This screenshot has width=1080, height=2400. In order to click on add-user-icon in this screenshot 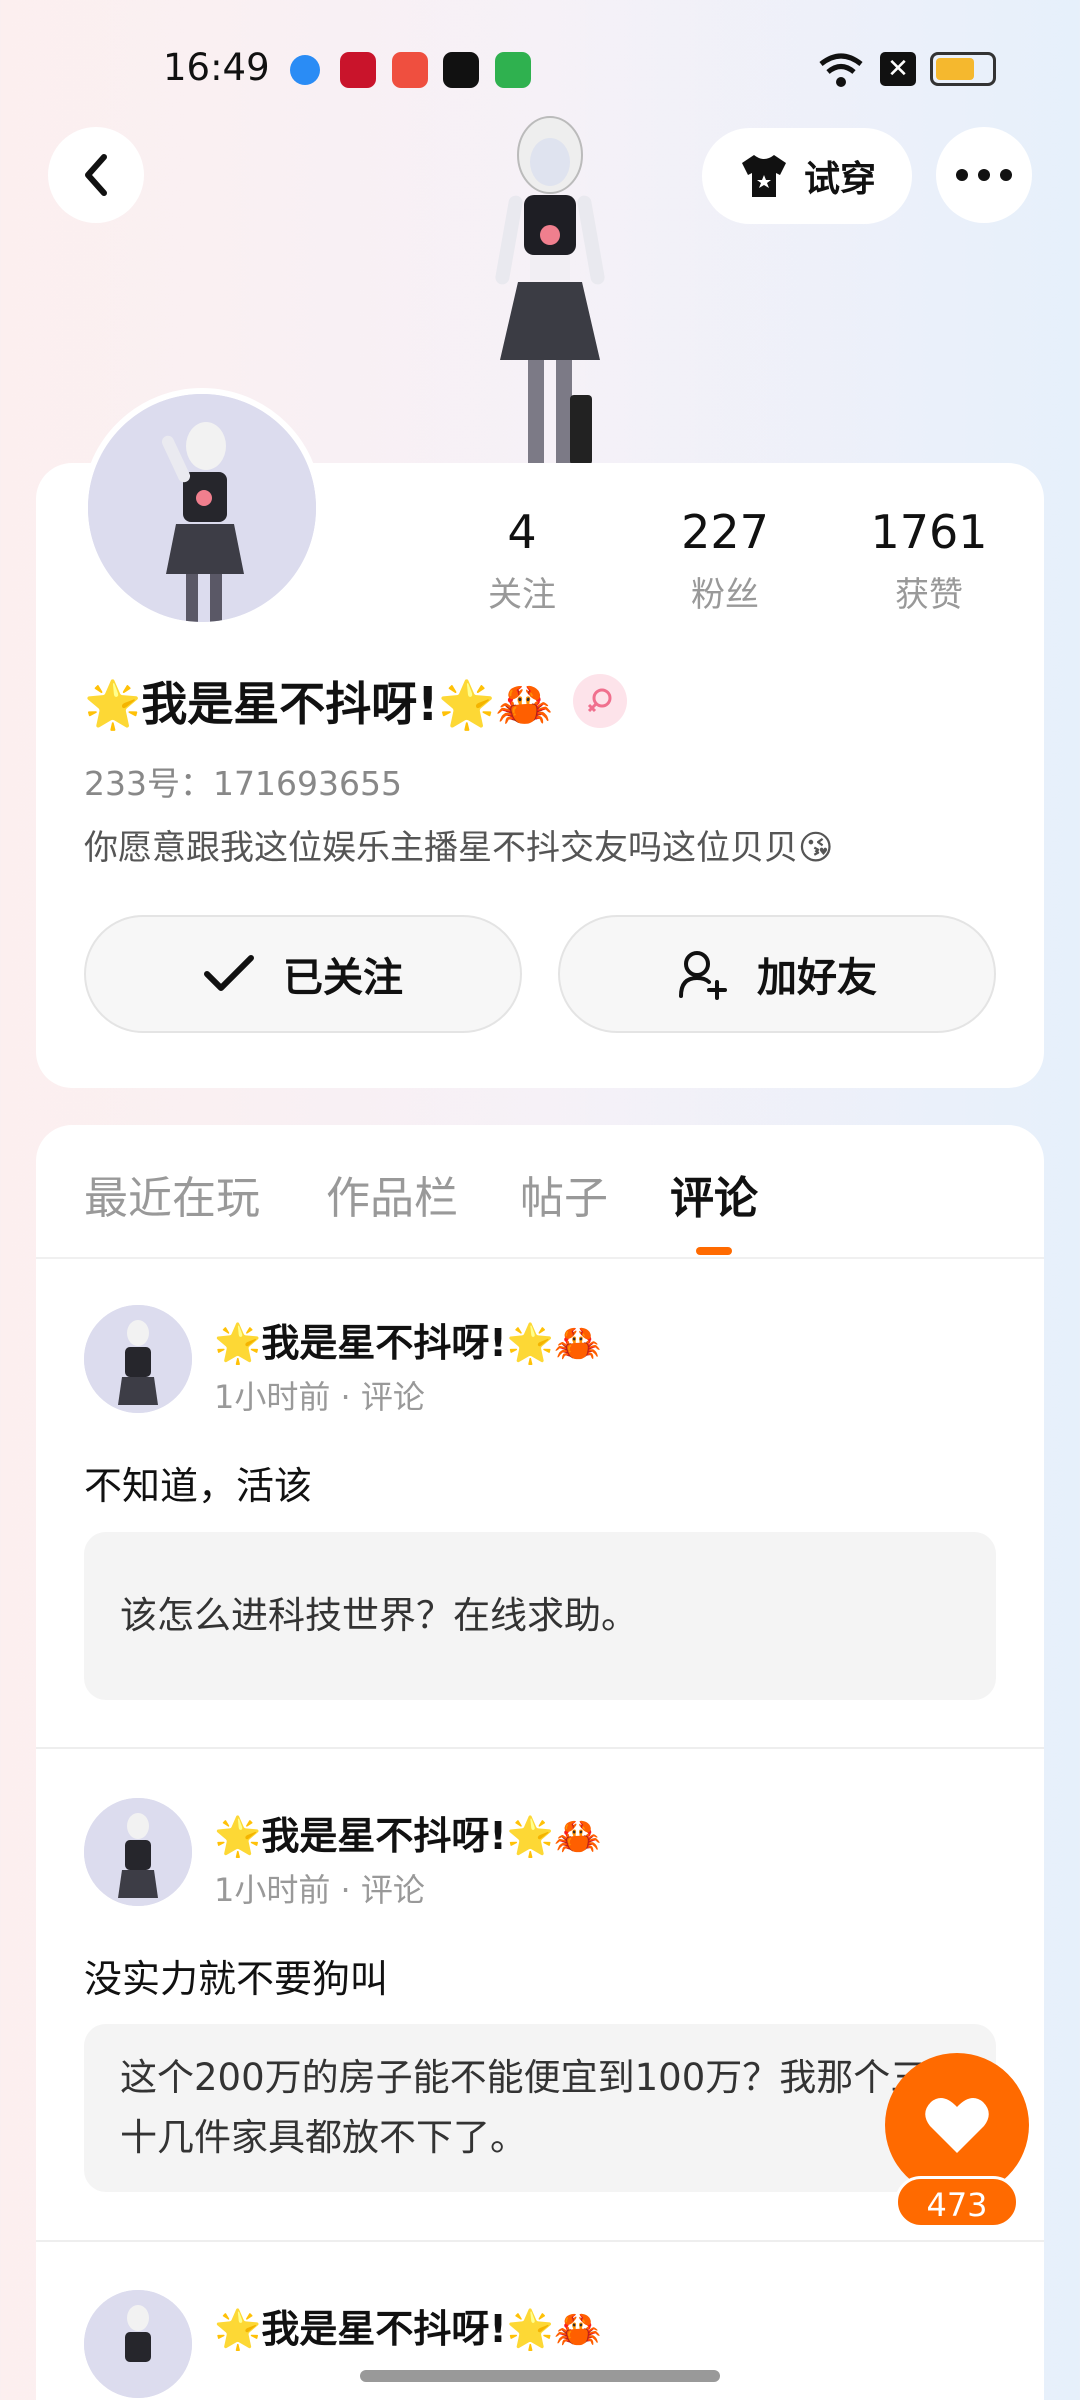, I will do `click(703, 975)`.